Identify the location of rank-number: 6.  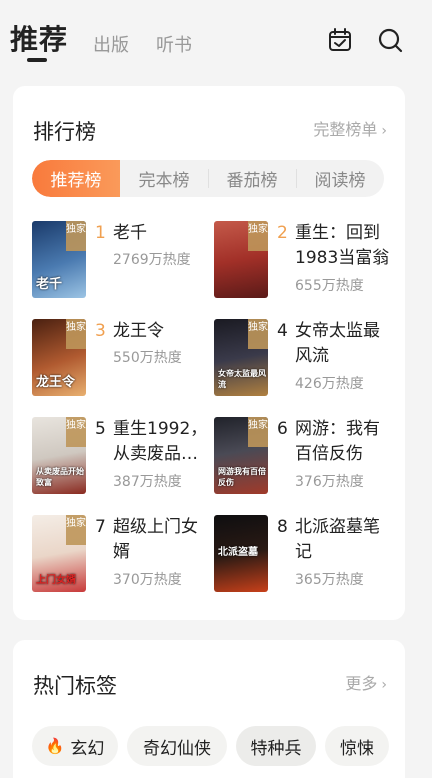
(282, 429).